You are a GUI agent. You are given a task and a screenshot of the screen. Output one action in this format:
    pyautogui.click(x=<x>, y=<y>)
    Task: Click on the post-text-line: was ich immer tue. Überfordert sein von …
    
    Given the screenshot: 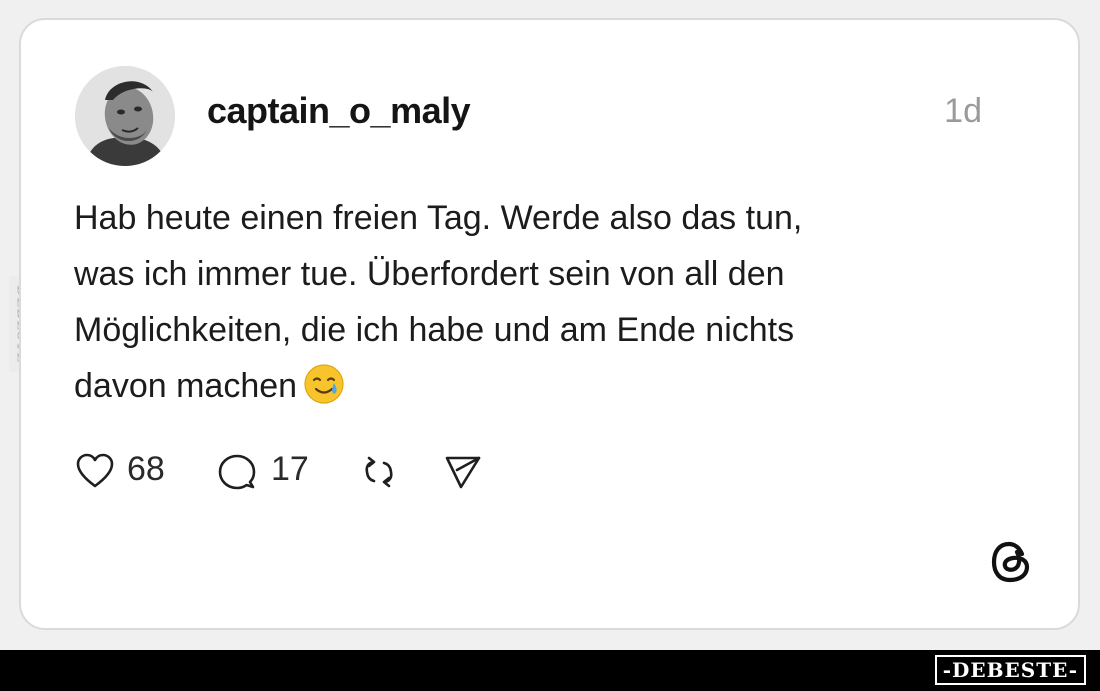 What is the action you would take?
    pyautogui.click(x=429, y=274)
    